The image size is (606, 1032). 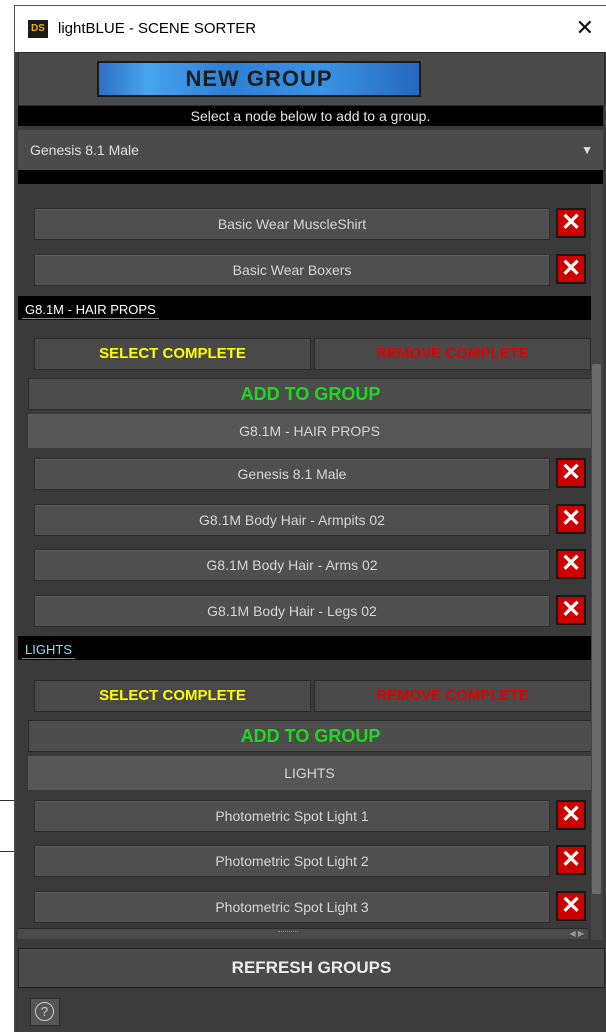 I want to click on node-button: Photometric Spot Light 2, so click(x=292, y=861).